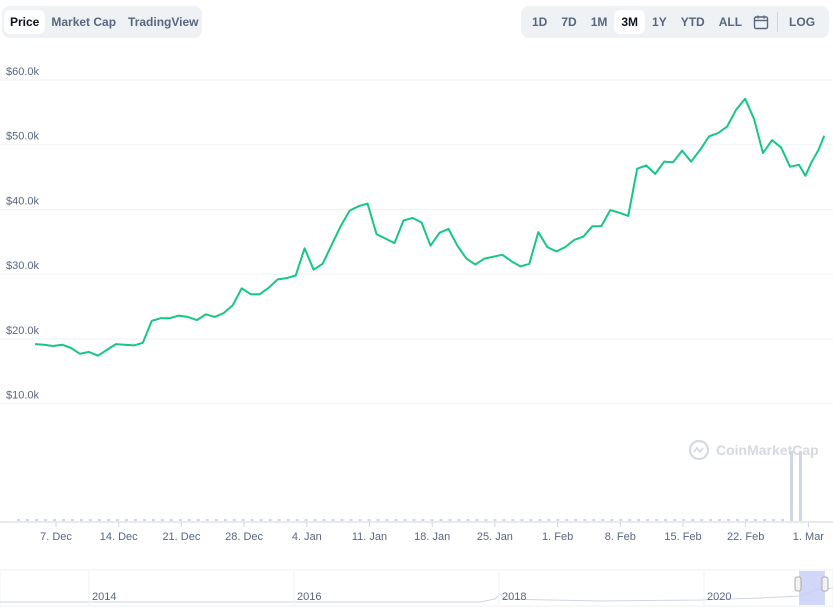  I want to click on x-tick-label: 18. Jan, so click(432, 537).